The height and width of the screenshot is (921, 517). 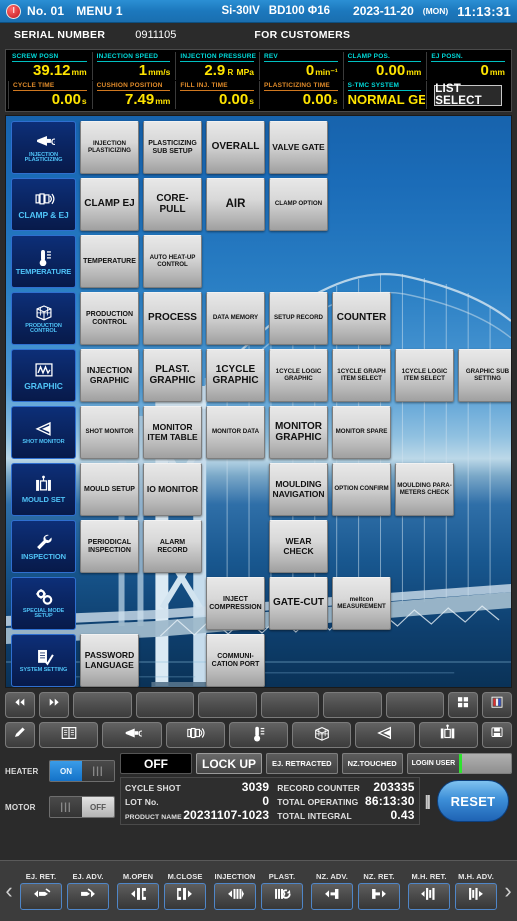 What do you see at coordinates (195, 735) in the screenshot?
I see `toolbar-button-clamp-eject` at bounding box center [195, 735].